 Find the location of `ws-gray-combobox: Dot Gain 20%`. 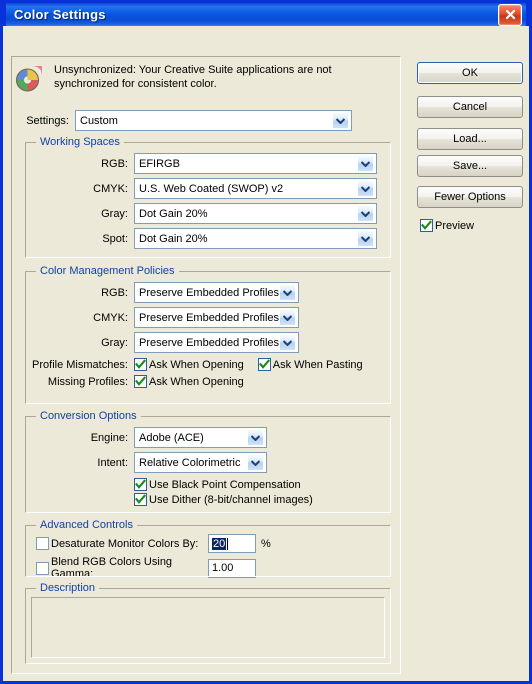

ws-gray-combobox: Dot Gain 20% is located at coordinates (255, 213).